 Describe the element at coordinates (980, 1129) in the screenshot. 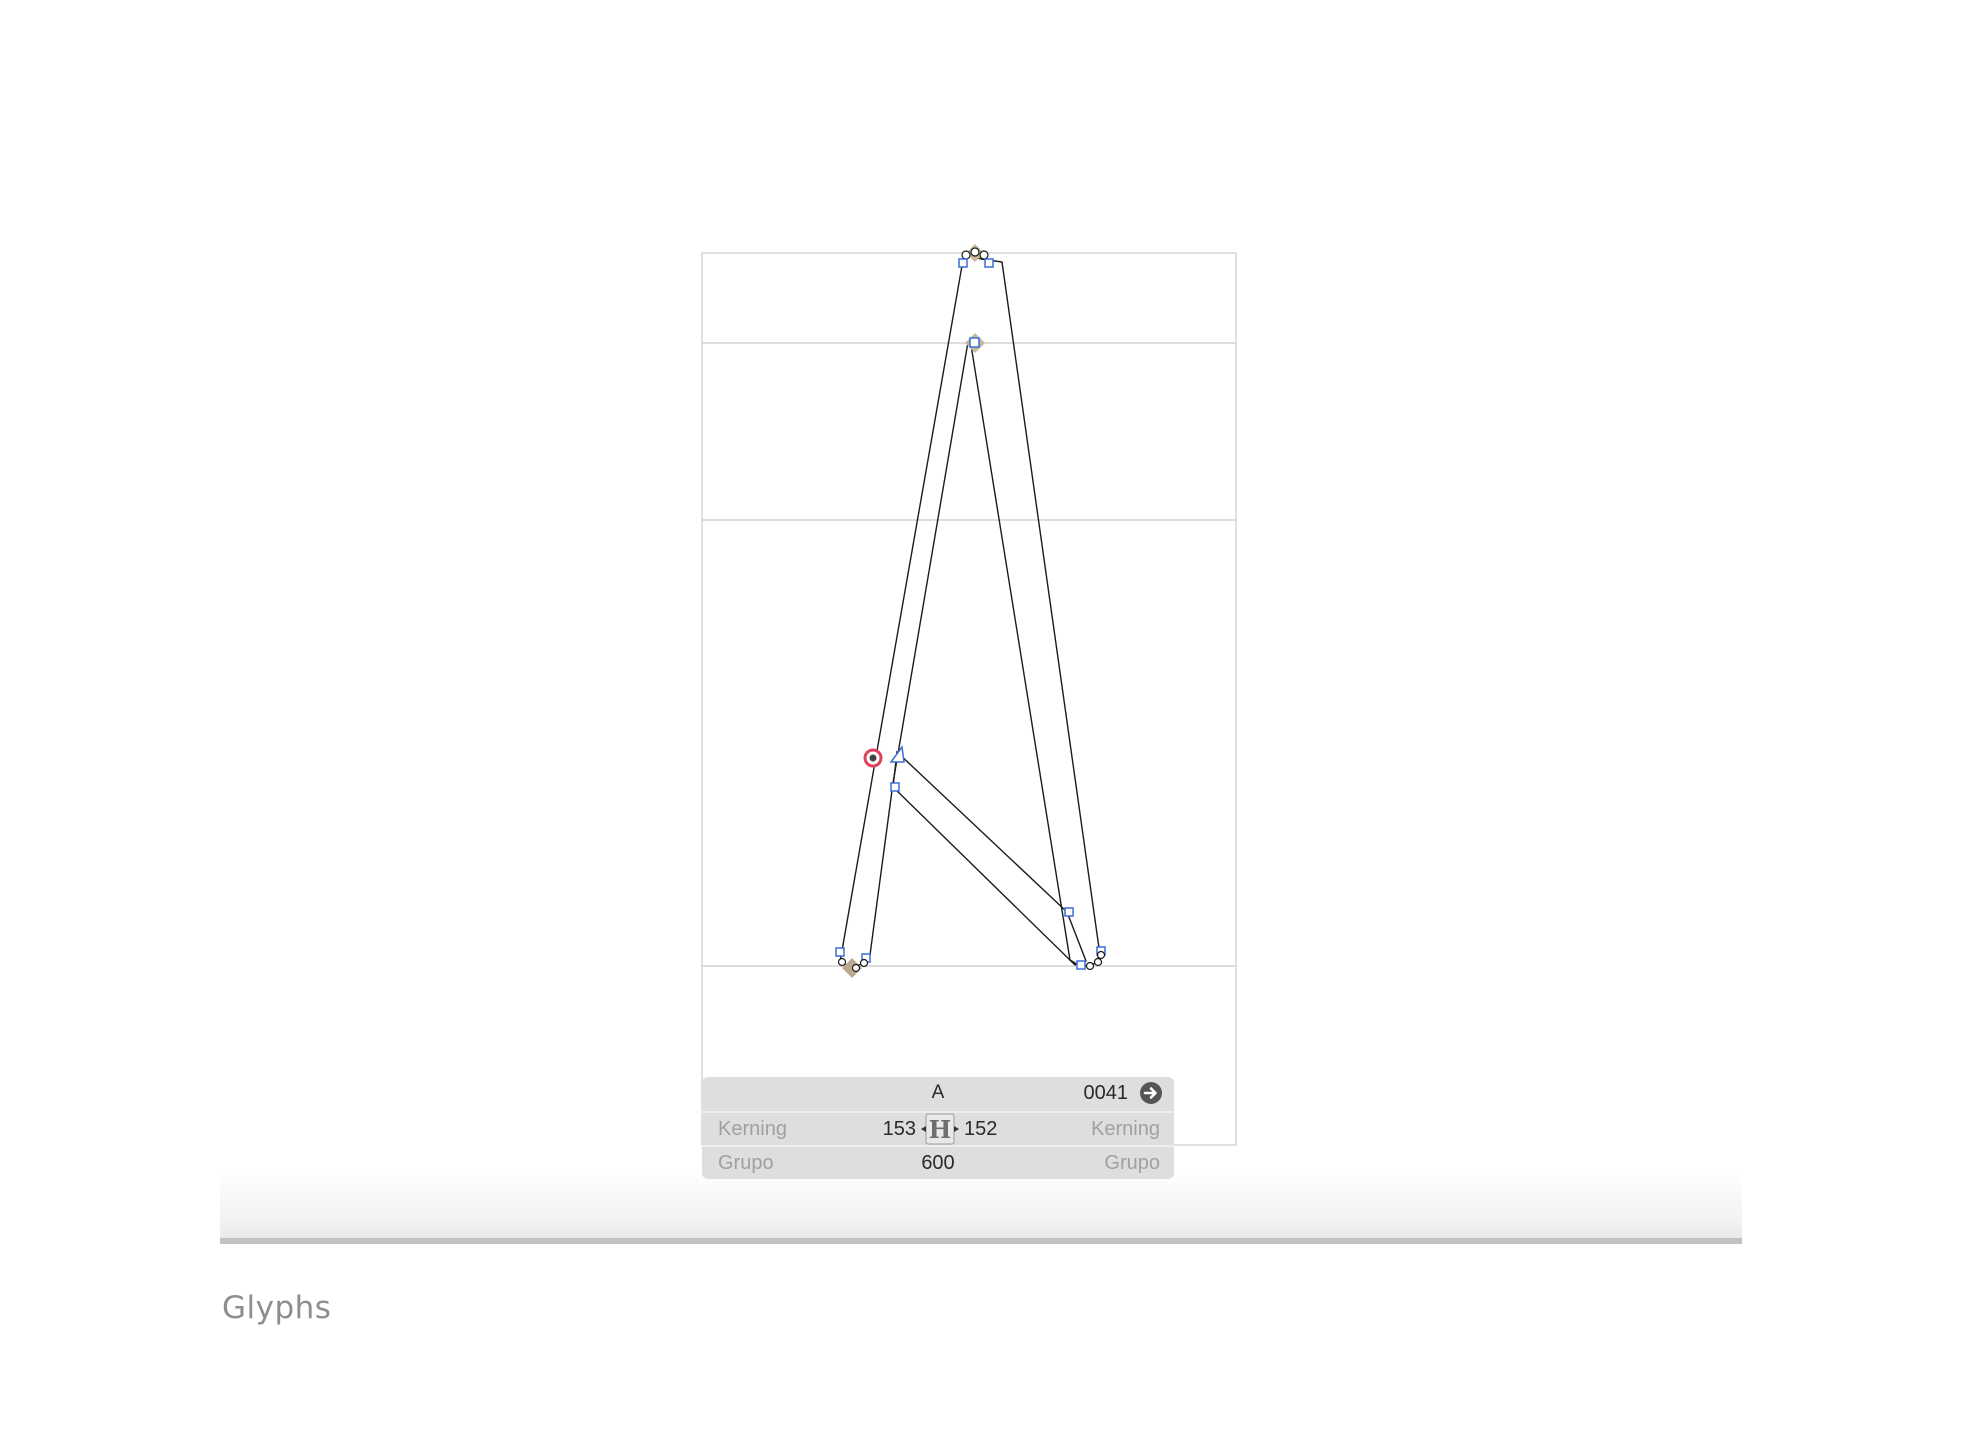

I see `right-sidebearing-field: 152` at that location.